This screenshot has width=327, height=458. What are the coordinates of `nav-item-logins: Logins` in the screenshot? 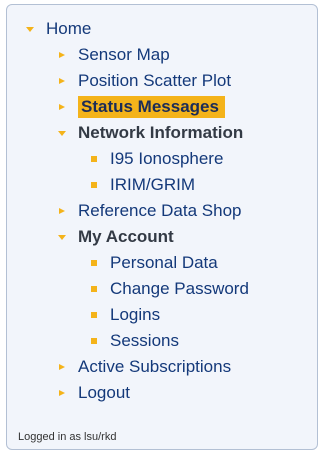 It's located at (123, 315).